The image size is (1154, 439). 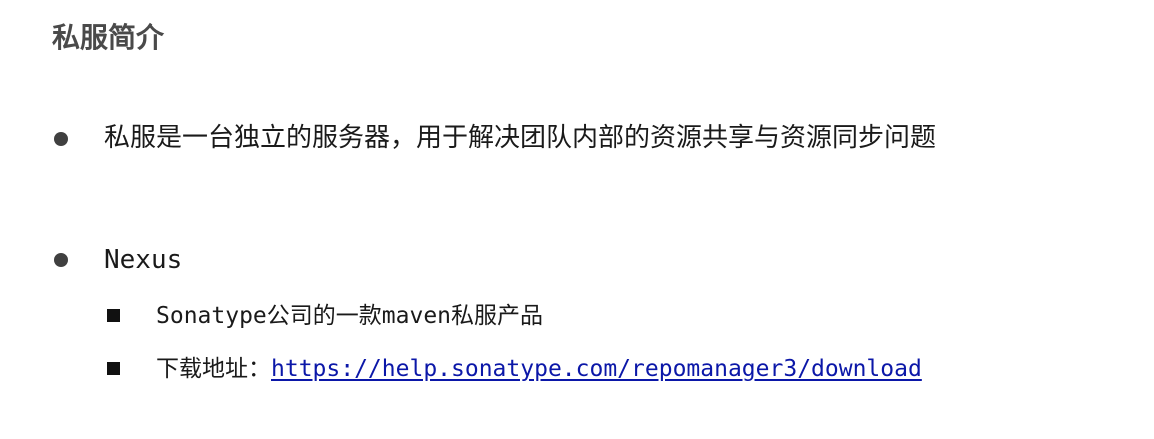 I want to click on bullet-text-private-server: 私服是一台独立的服务器，用于解决团队内部的资源共享与资源同步问题, so click(x=520, y=138).